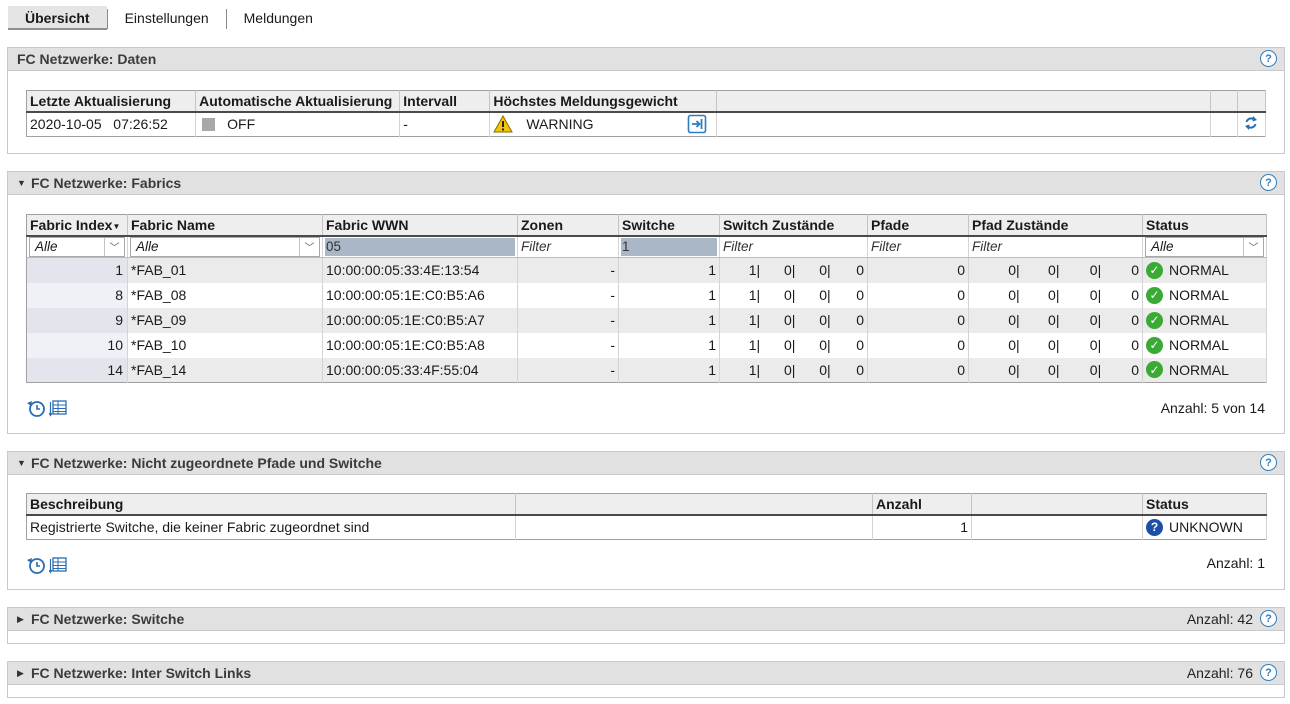 The width and height of the screenshot is (1290, 704). I want to click on auto-update-checkbox, so click(209, 125).